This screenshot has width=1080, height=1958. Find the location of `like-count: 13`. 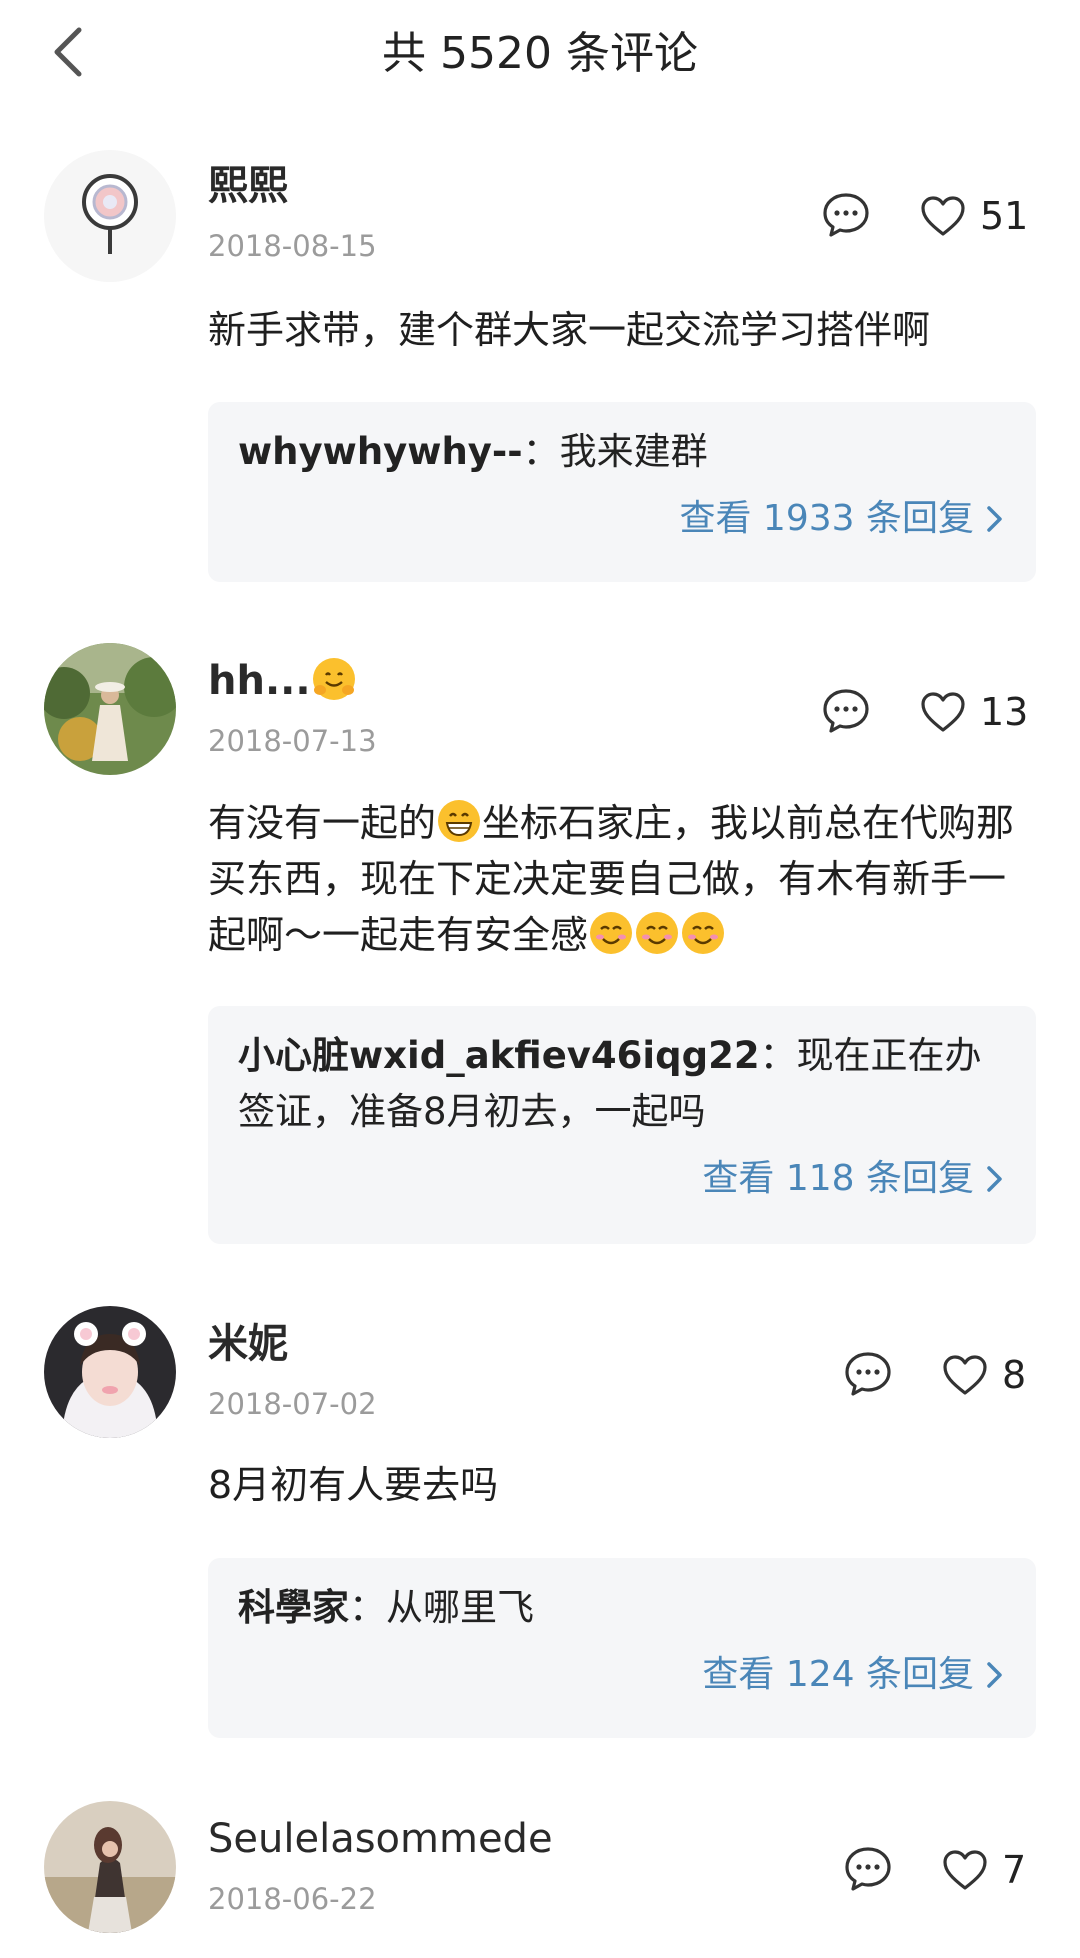

like-count: 13 is located at coordinates (1004, 712).